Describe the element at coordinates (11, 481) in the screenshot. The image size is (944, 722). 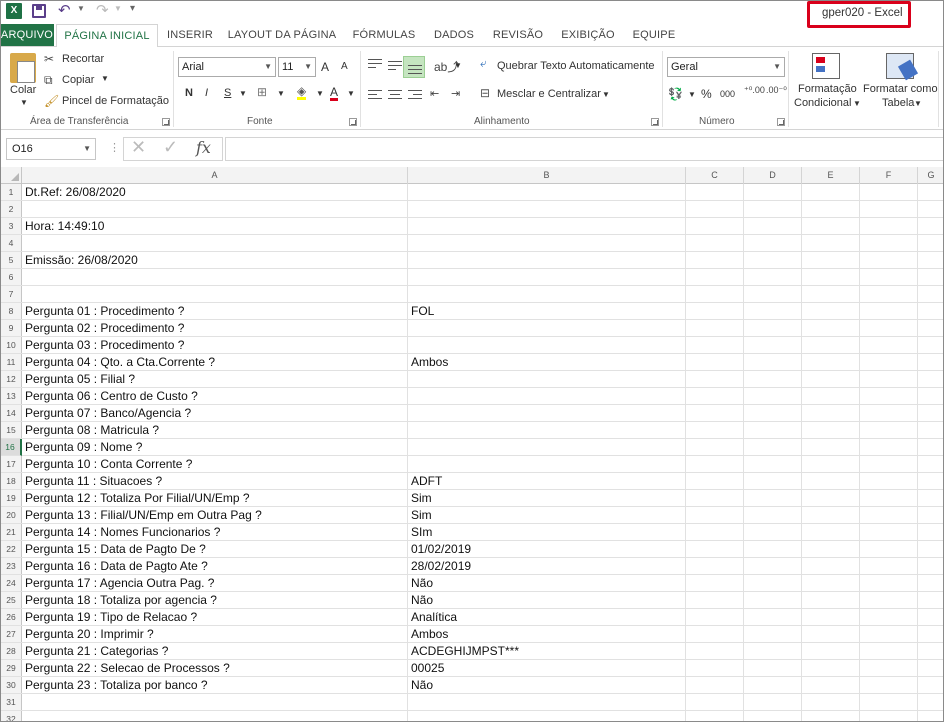
I see `row-header: 18` at that location.